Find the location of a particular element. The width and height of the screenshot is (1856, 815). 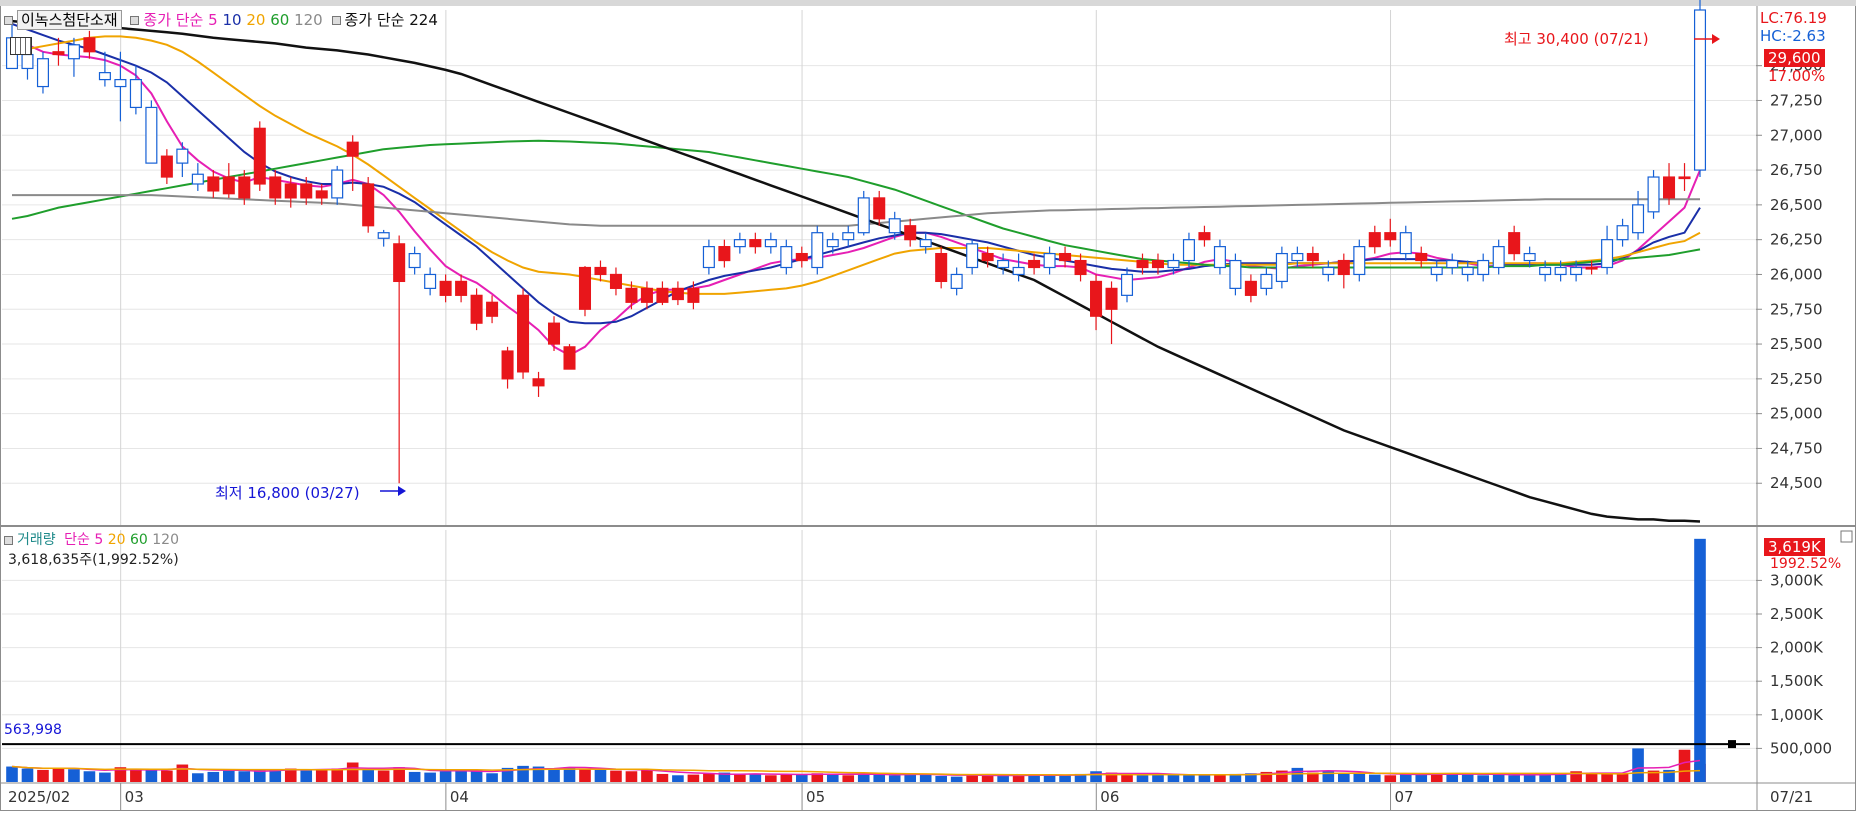

price-tick-label: 26,750 is located at coordinates (1796, 170).